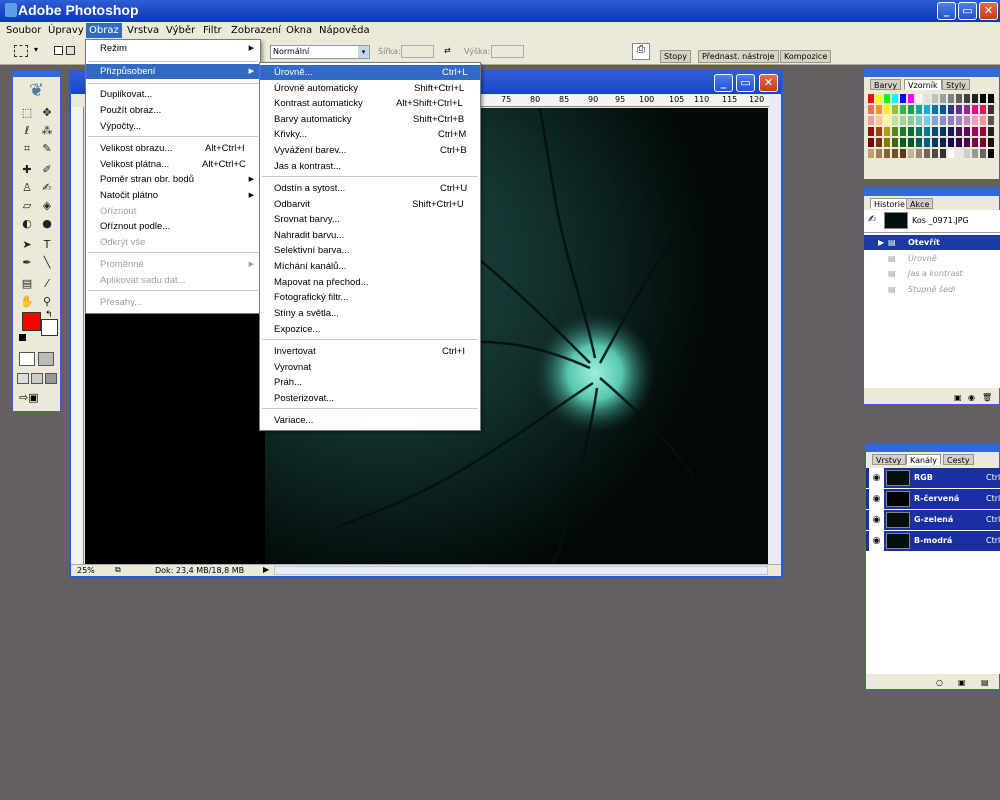 Image resolution: width=1000 pixels, height=800 pixels. Describe the element at coordinates (985, 682) in the screenshot. I see `new-channel-icon: ▤` at that location.